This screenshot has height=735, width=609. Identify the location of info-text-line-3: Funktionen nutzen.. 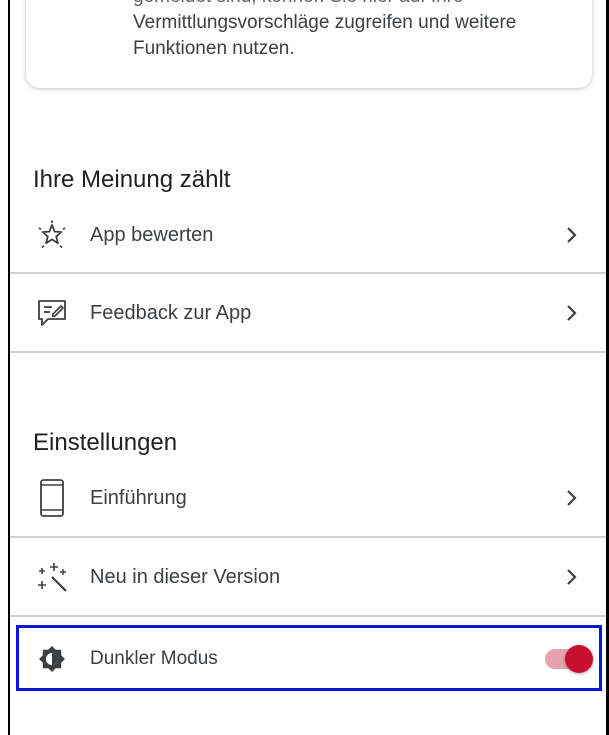
(214, 48).